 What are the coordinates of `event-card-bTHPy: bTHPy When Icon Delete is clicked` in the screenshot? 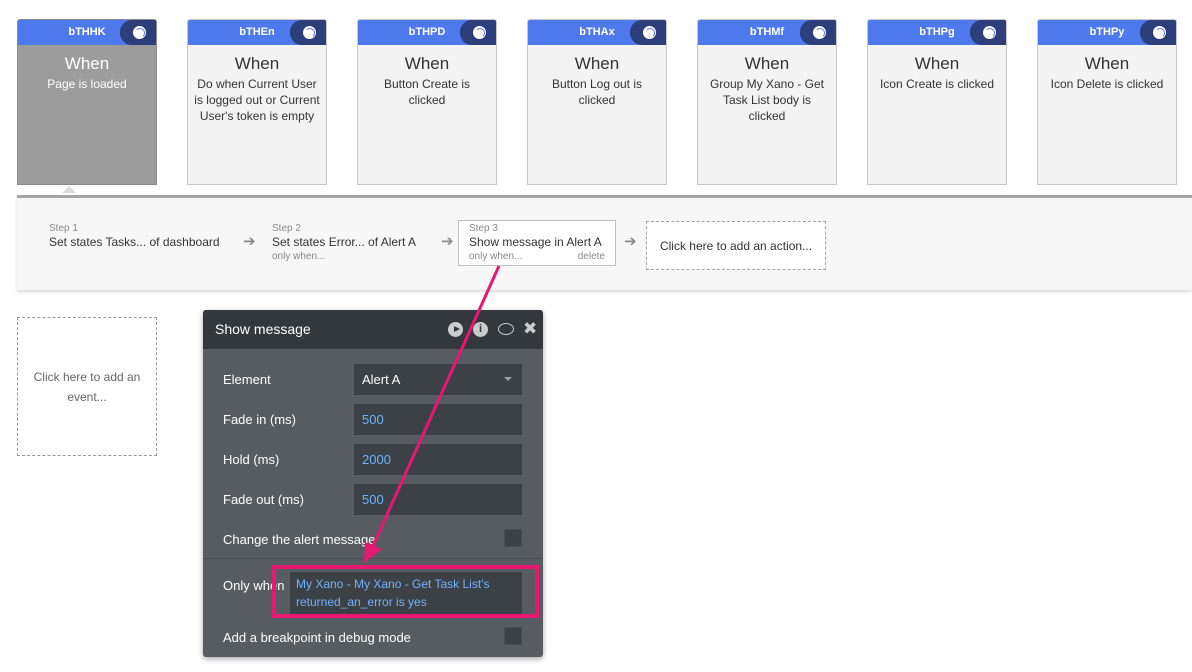 It's located at (1107, 102).